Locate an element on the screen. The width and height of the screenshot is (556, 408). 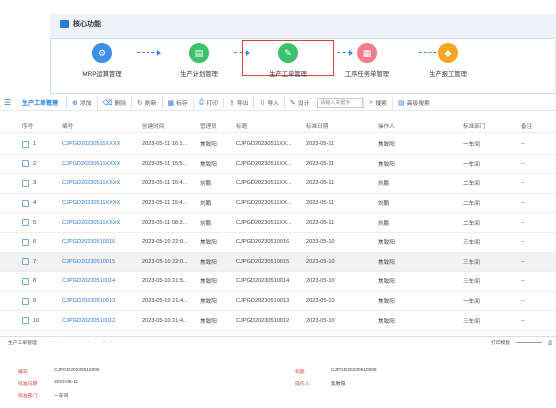
template-select is located at coordinates (529, 342).